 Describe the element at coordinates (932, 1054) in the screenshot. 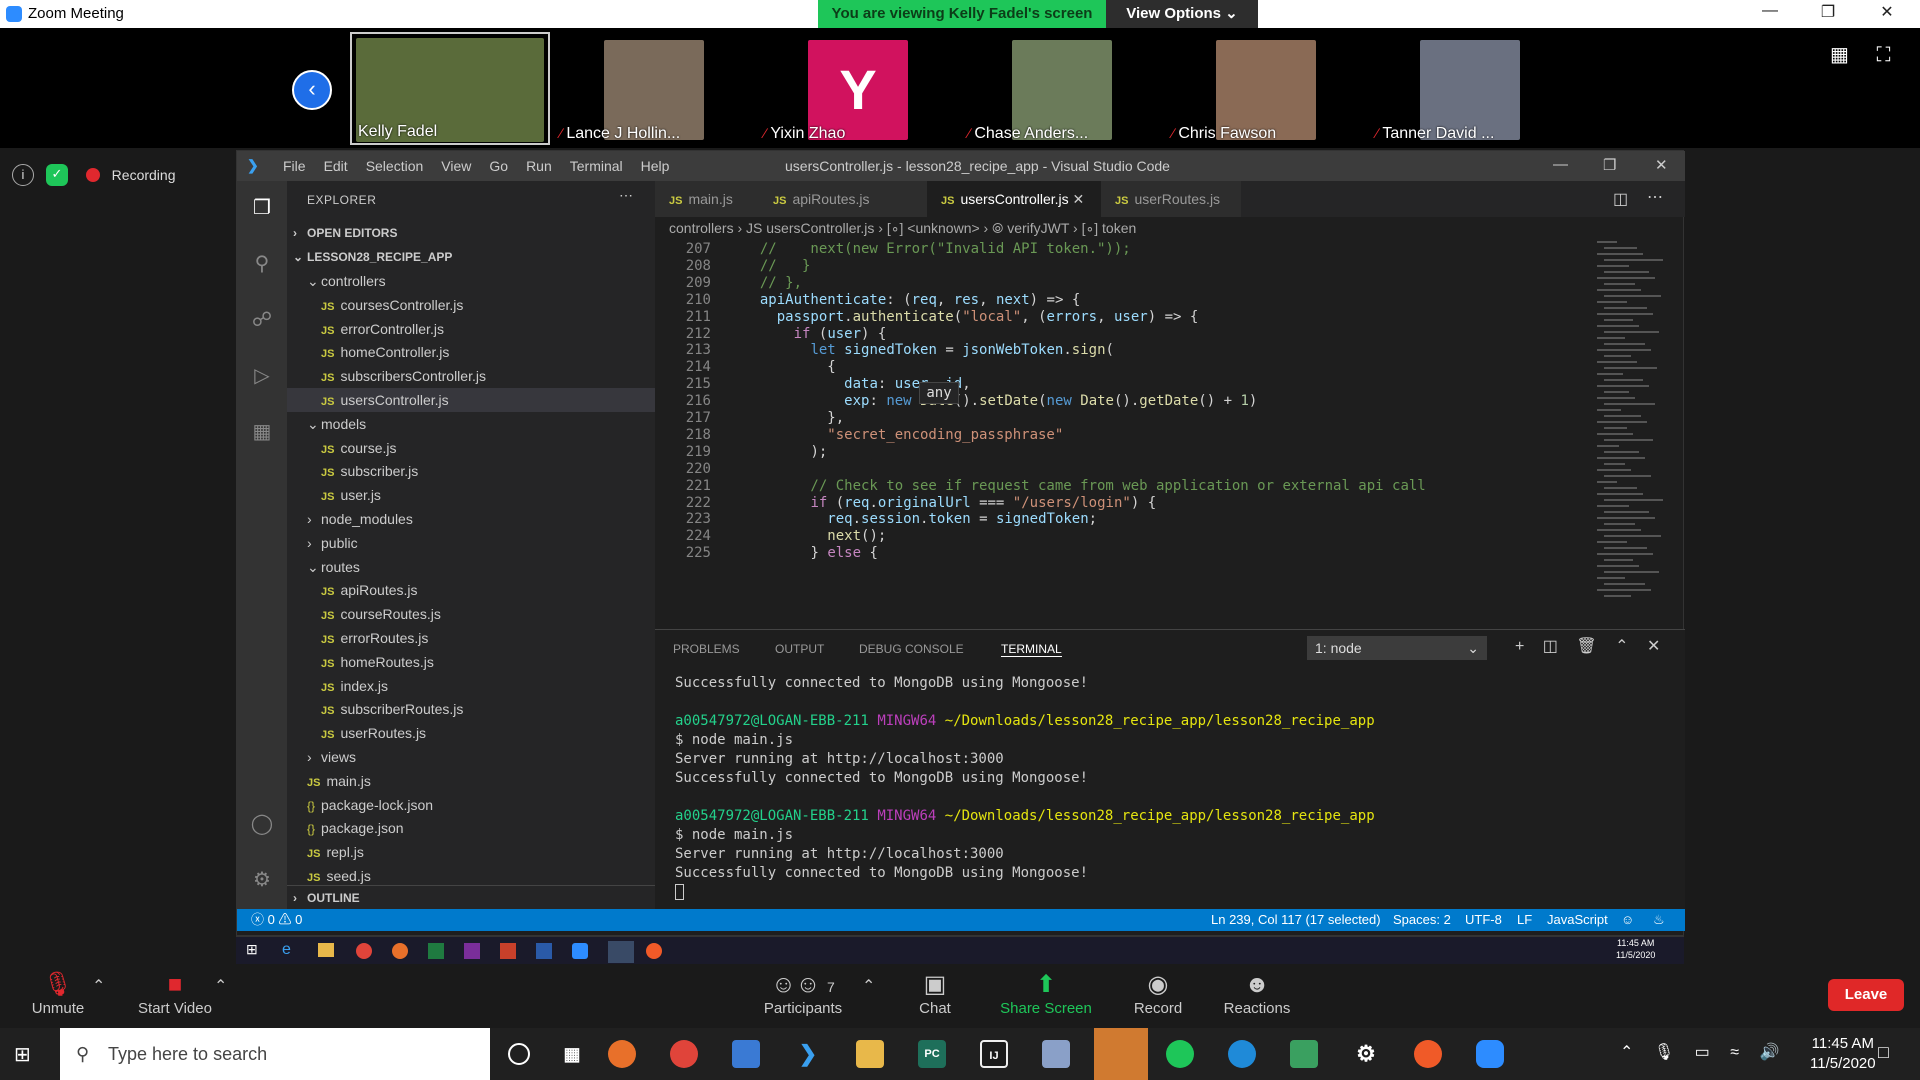

I see `pycharm-icon: PC` at that location.